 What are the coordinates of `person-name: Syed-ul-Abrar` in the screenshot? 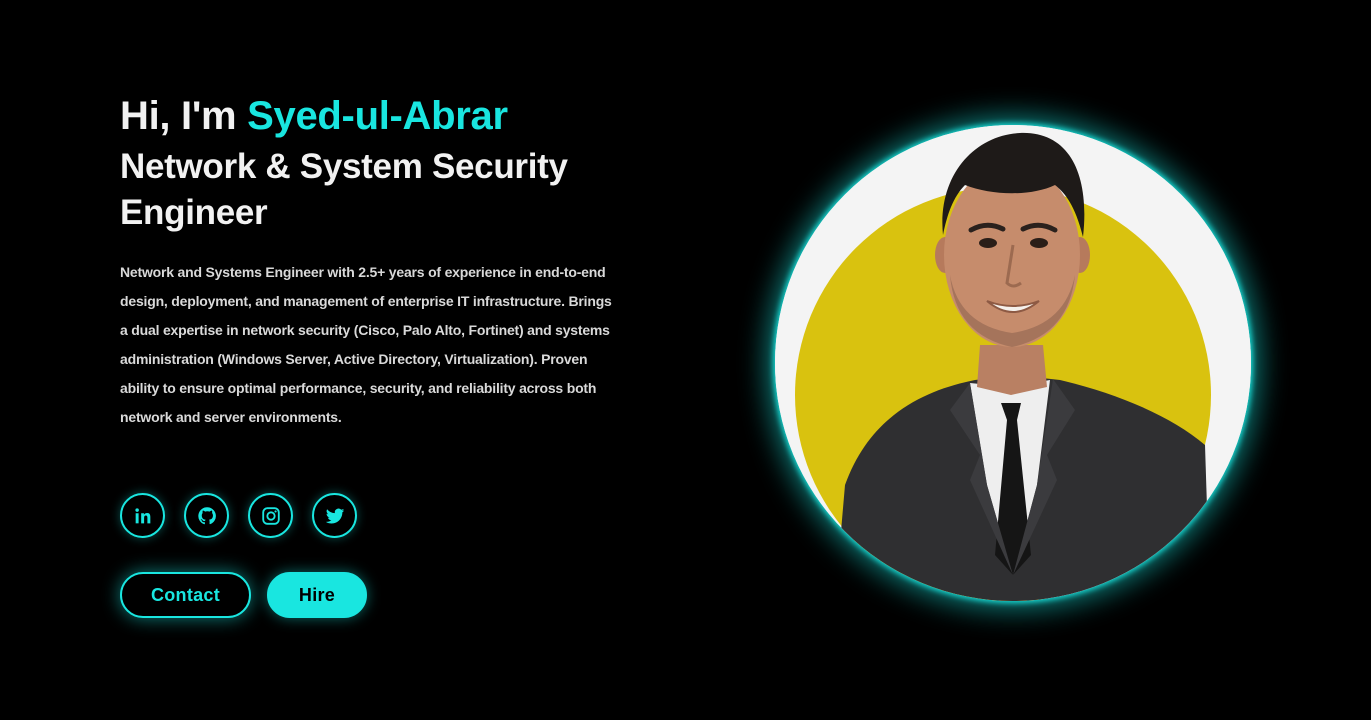 It's located at (377, 116).